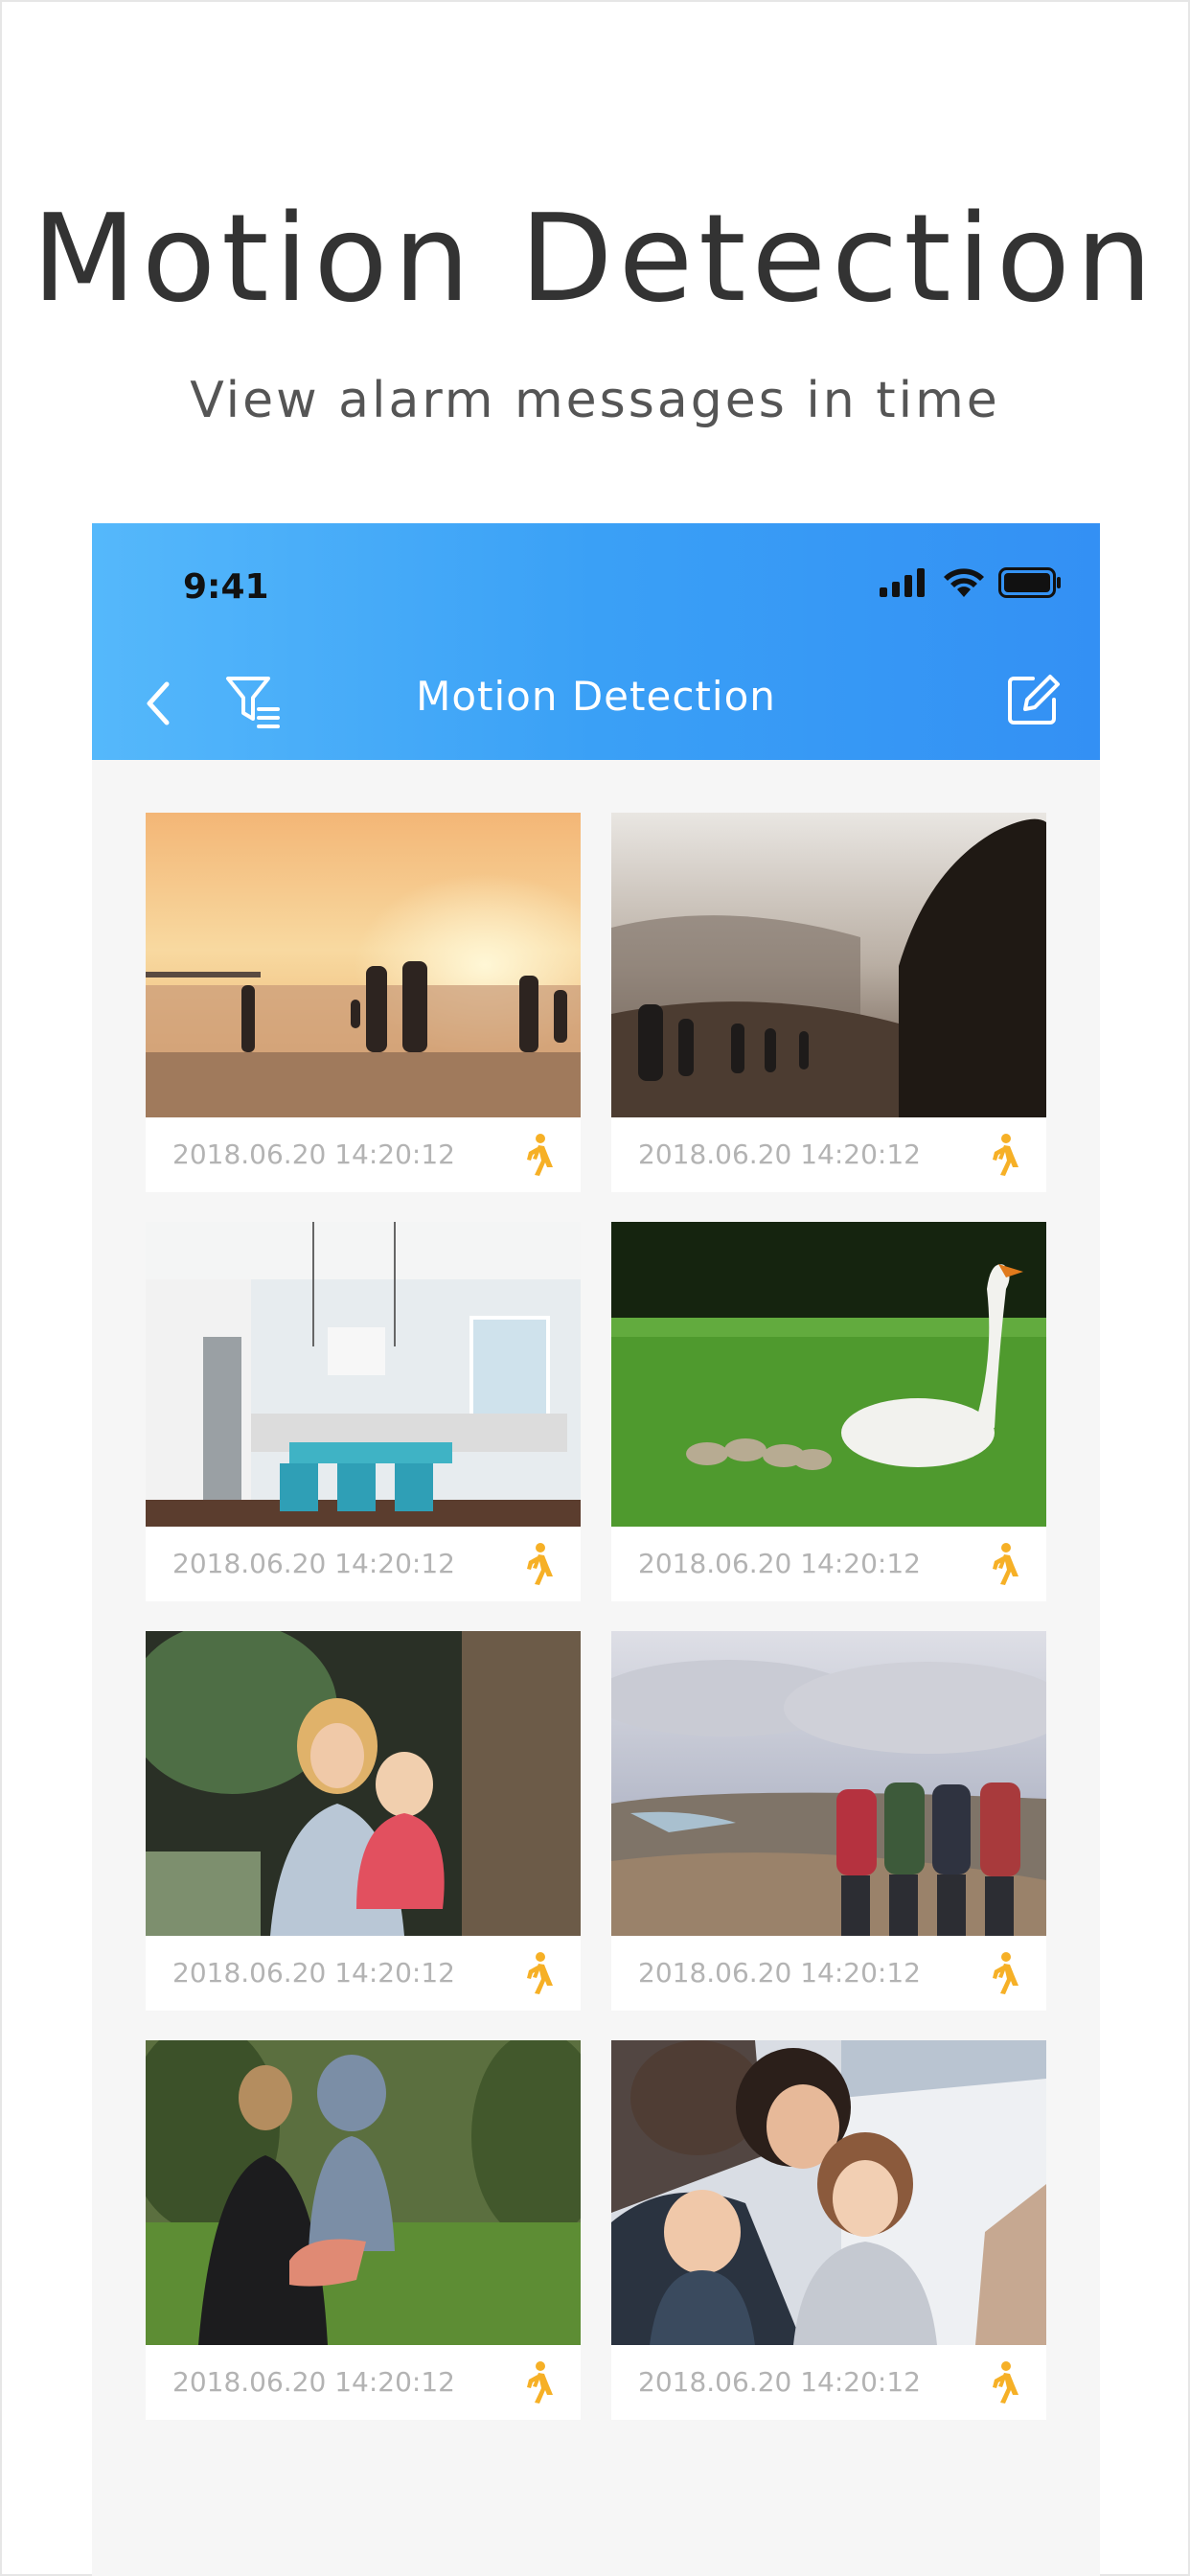 This screenshot has width=1190, height=2576. Describe the element at coordinates (226, 587) in the screenshot. I see `status-time: 9:41` at that location.